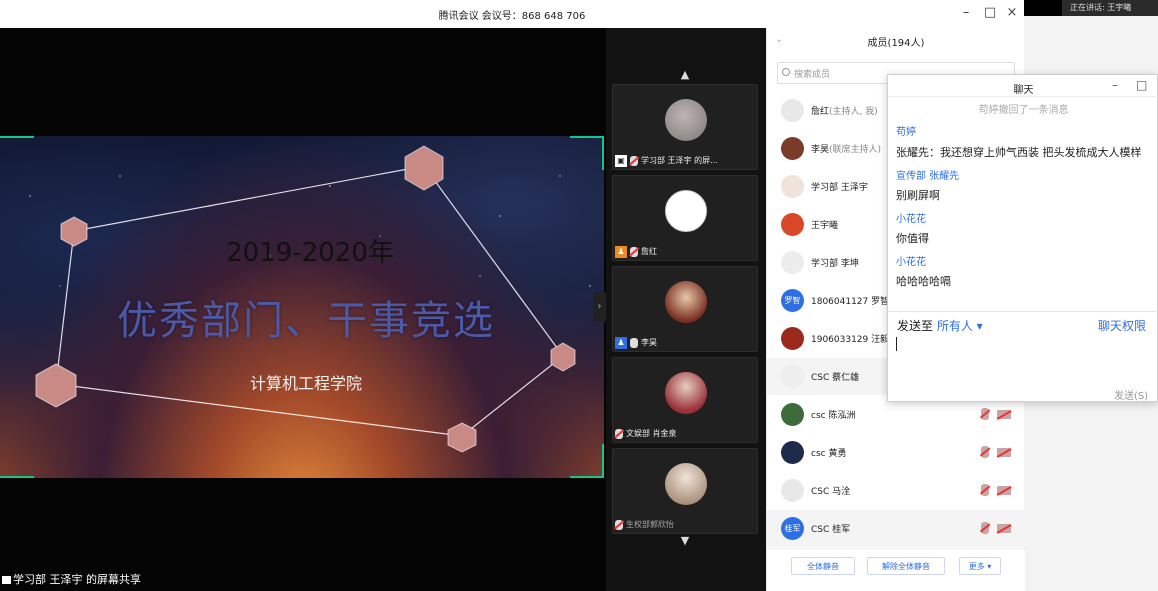 This screenshot has height=591, width=1158. What do you see at coordinates (685, 218) in the screenshot?
I see `video-thumbnail: ♟ 詹红` at bounding box center [685, 218].